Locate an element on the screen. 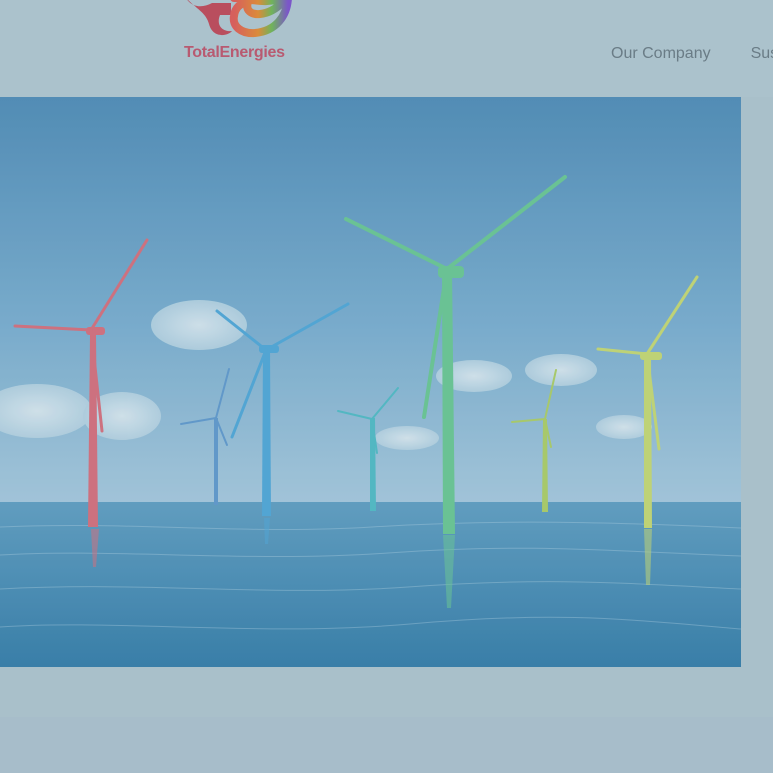 The image size is (773, 773). site-header: TotalEnergies Our Company Sus is located at coordinates (386, 48).